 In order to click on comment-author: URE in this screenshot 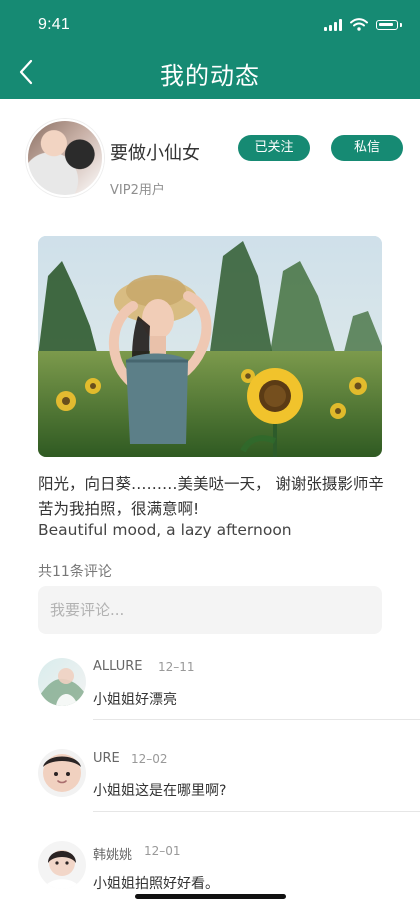, I will do `click(106, 758)`.